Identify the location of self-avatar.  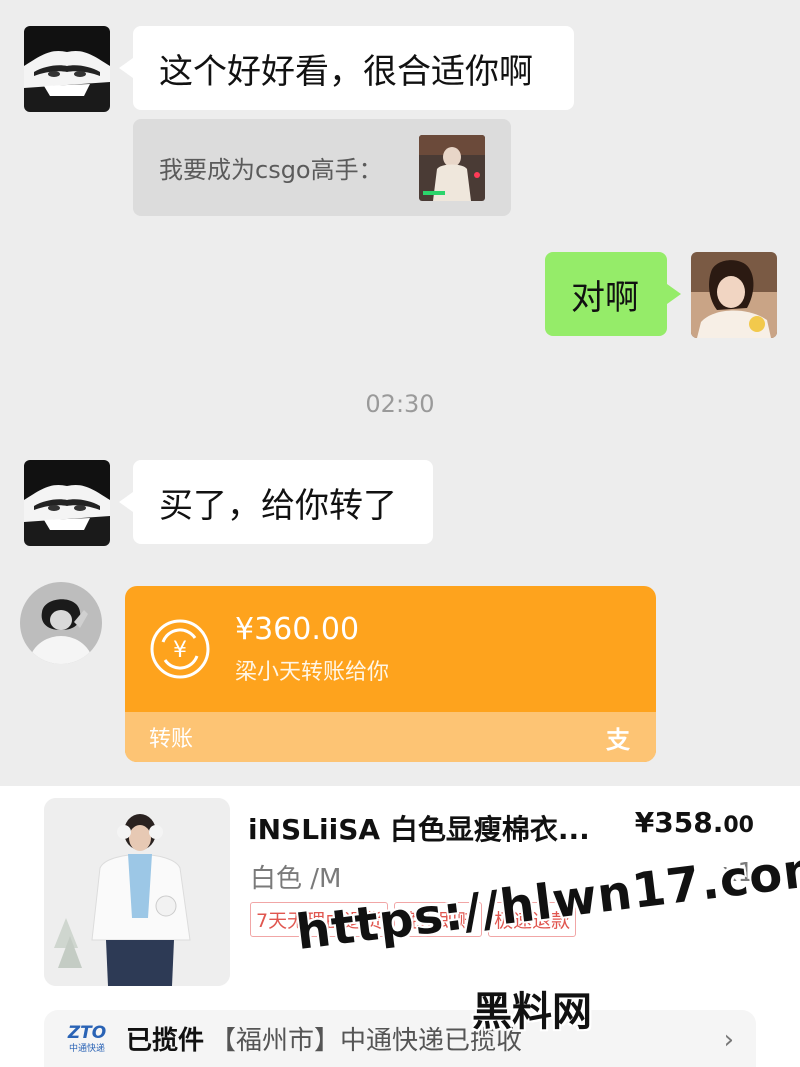
(734, 295).